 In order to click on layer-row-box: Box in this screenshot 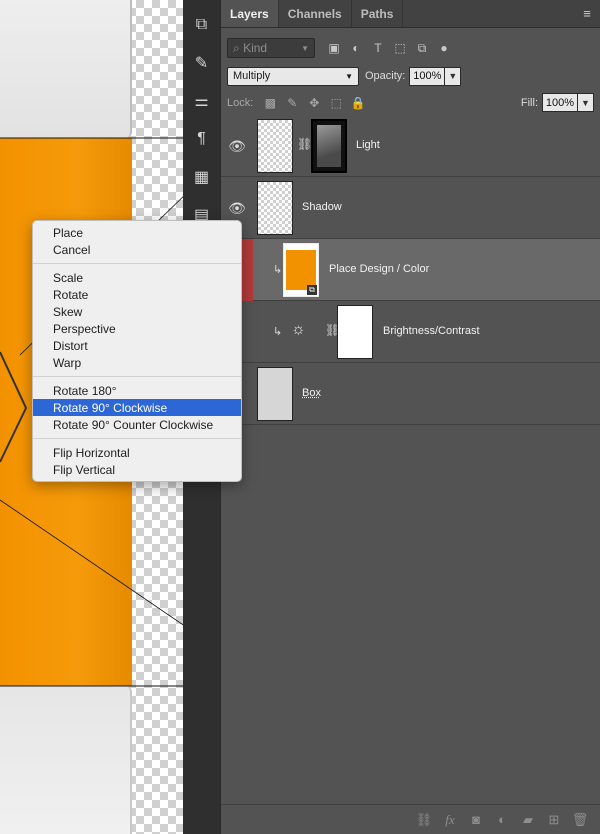, I will do `click(410, 394)`.